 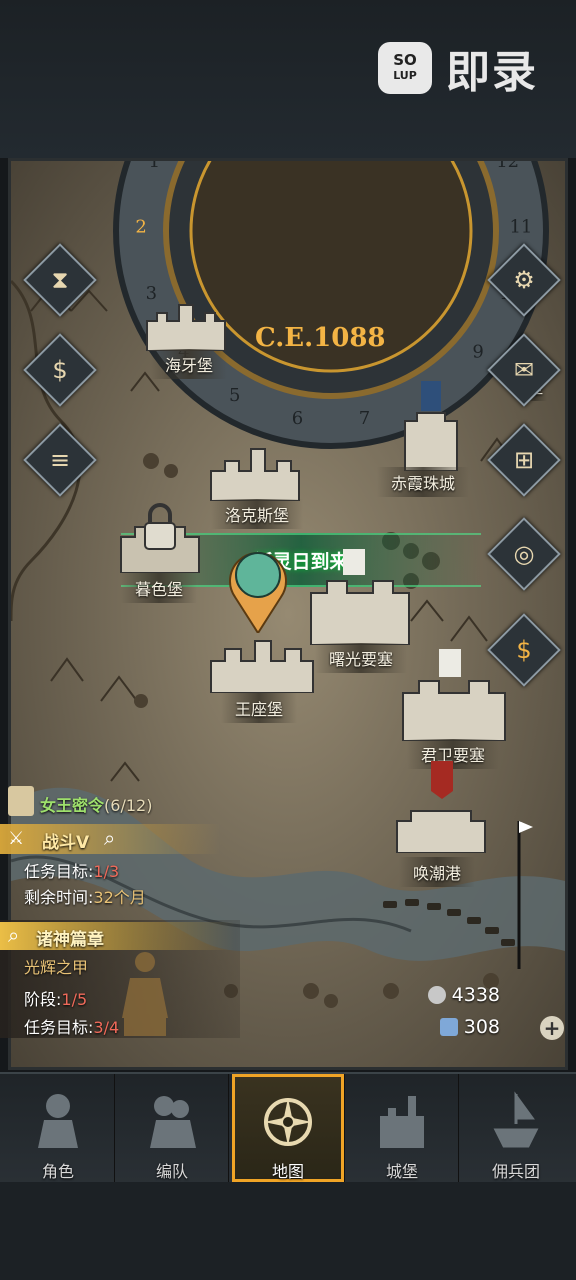 I want to click on swords-icon: ⚔, so click(x=16, y=838).